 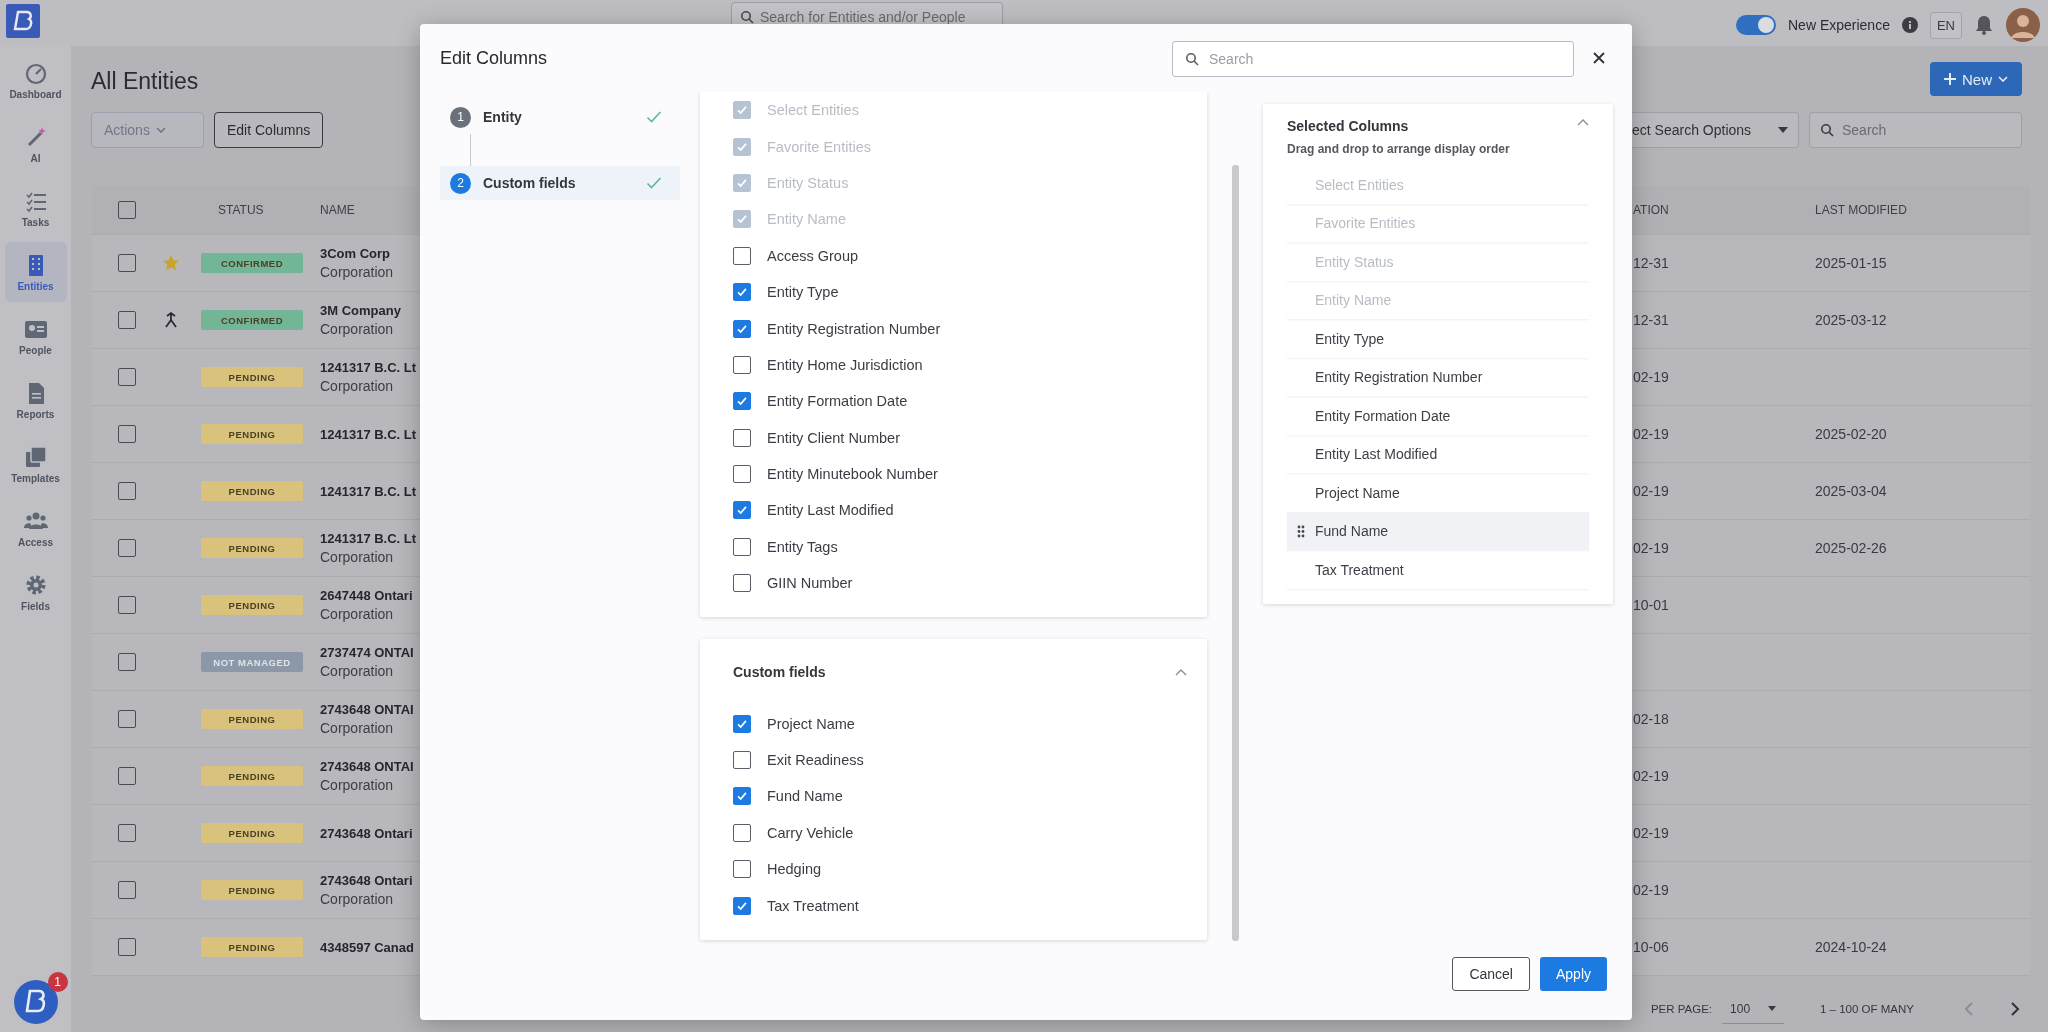 I want to click on entity-name: 4348597 Canad, so click(x=370, y=947).